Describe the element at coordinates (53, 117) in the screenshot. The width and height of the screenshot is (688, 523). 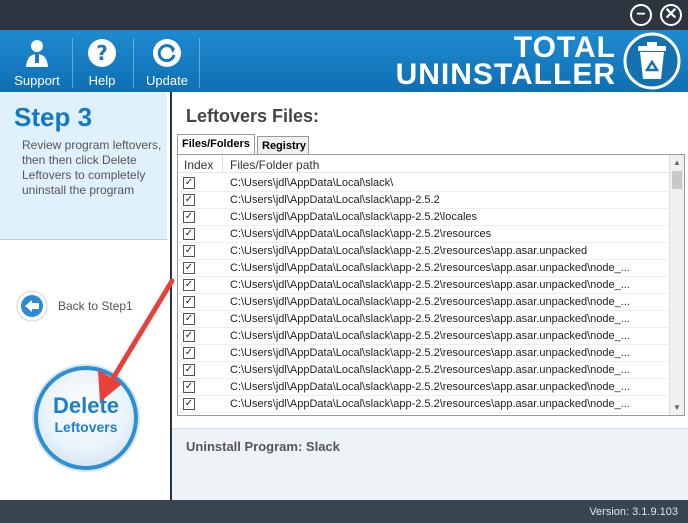
I see `step-title: Step 3` at that location.